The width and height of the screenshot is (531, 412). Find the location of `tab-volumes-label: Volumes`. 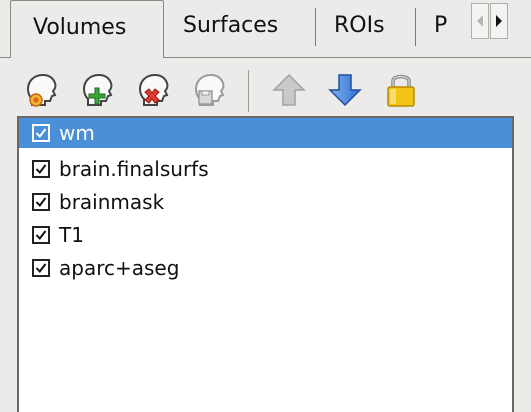

tab-volumes-label: Volumes is located at coordinates (80, 27).